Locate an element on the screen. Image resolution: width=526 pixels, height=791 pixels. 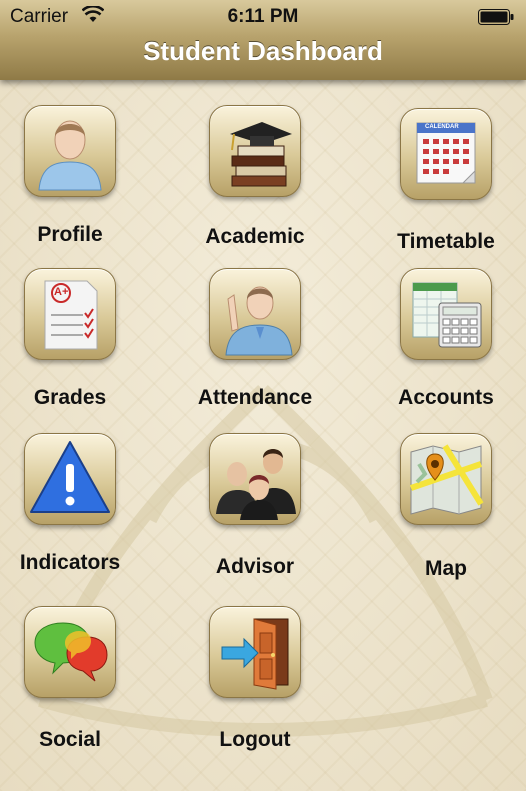
accounts-button is located at coordinates (446, 314).